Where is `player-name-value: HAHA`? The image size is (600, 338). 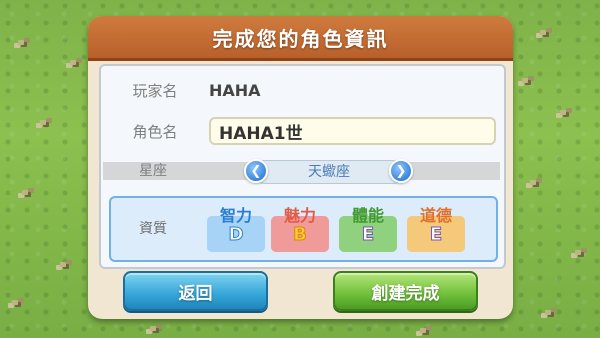
player-name-value: HAHA is located at coordinates (235, 90).